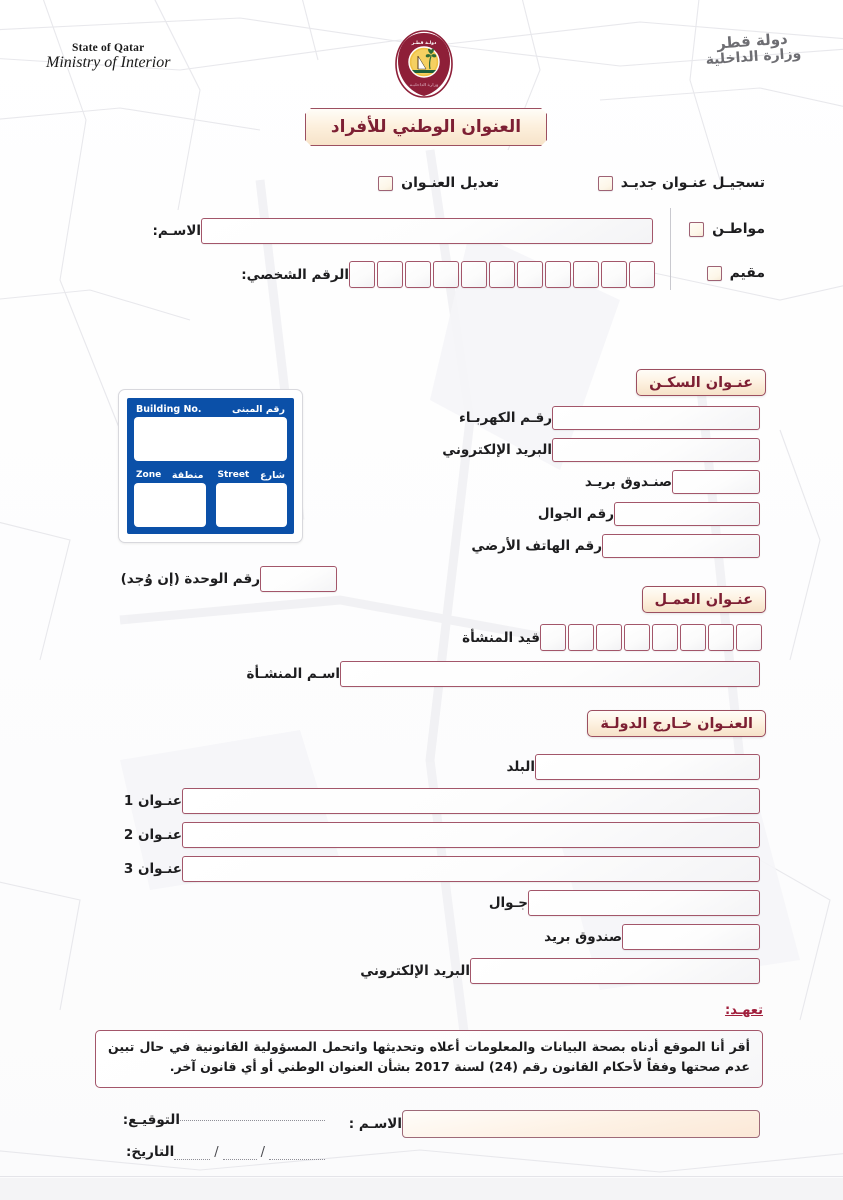  What do you see at coordinates (108, 63) in the screenshot?
I see `header-en-line2: Ministry of Interior` at bounding box center [108, 63].